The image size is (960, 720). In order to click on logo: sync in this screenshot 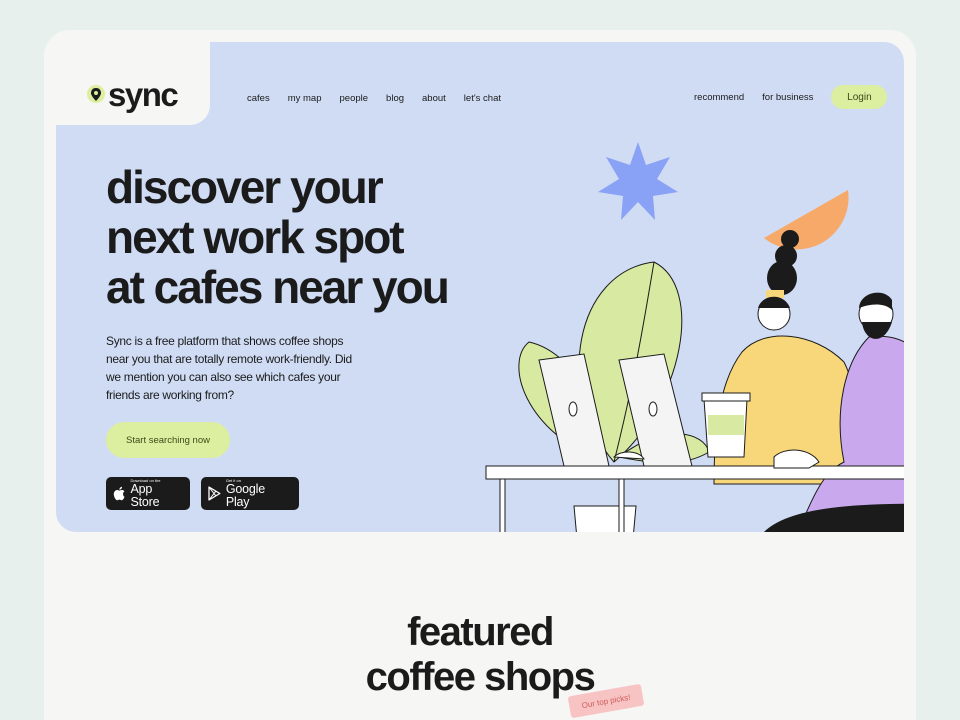, I will do `click(132, 94)`.